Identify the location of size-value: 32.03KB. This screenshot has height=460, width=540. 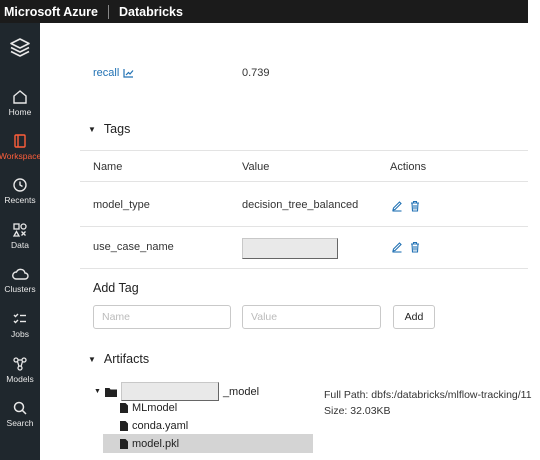
(370, 411).